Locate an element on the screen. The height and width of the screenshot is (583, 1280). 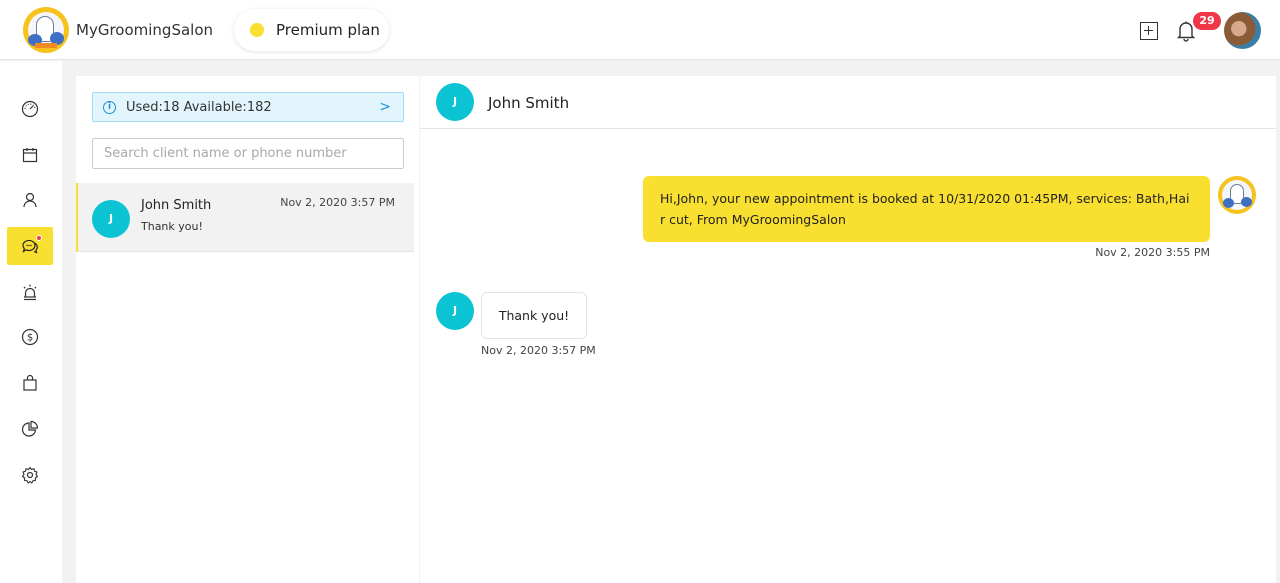
user-avatar is located at coordinates (1242, 30).